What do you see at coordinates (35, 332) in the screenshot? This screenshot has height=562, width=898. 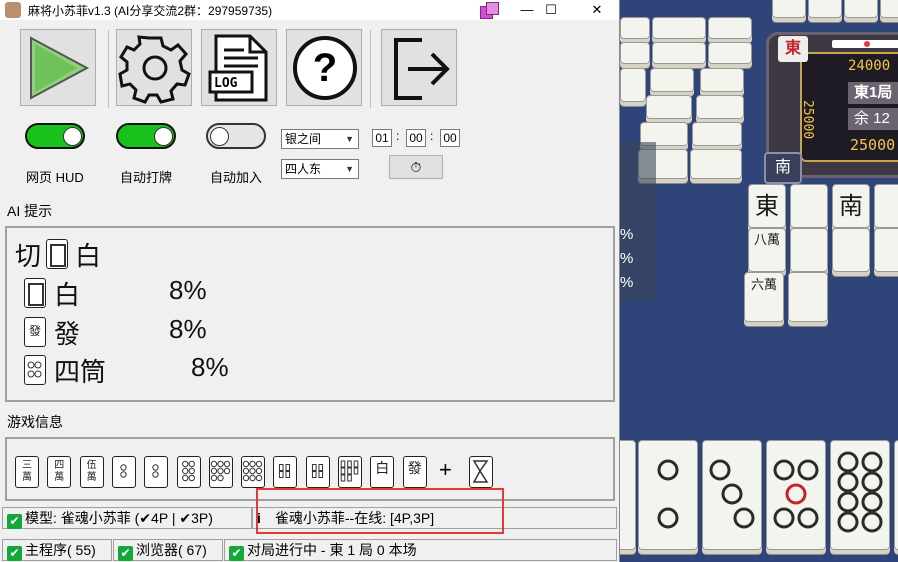 I see `tile-green-dragon: 發` at bounding box center [35, 332].